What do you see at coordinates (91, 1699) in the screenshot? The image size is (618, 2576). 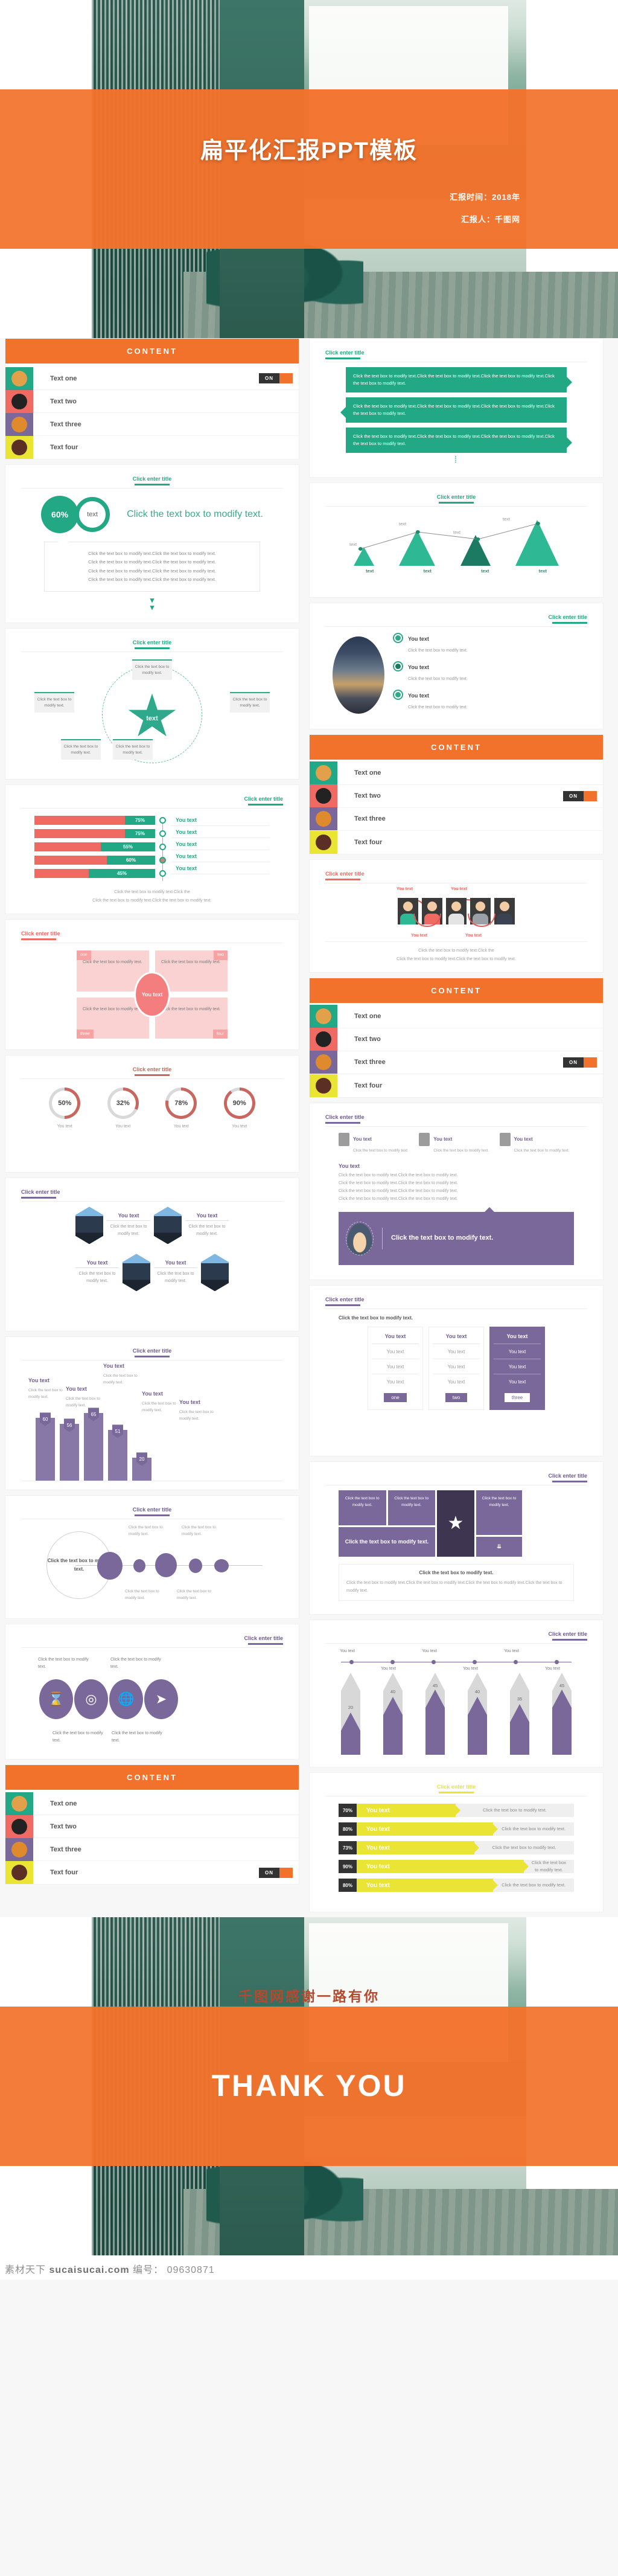 I see `target-icon: ◎` at bounding box center [91, 1699].